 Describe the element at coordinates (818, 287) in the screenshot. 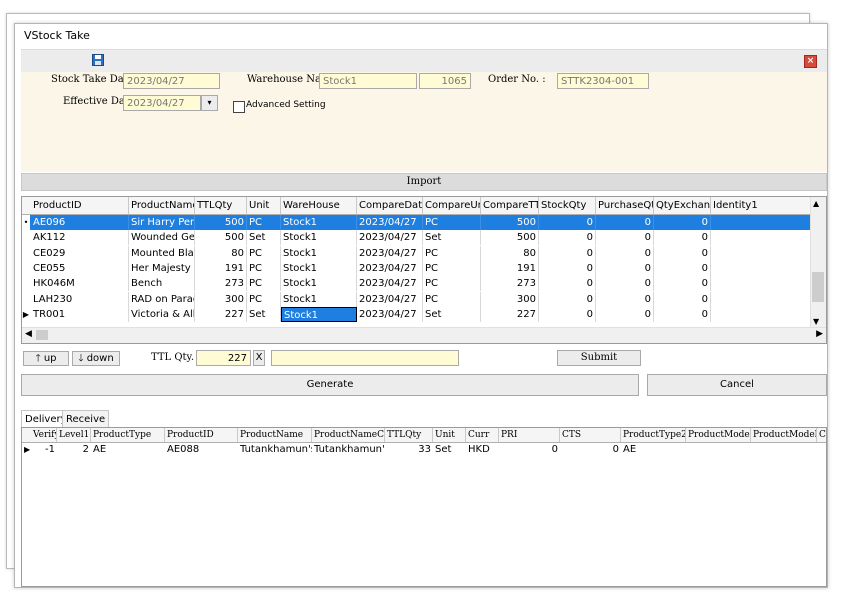

I see `scroll-thumb` at that location.